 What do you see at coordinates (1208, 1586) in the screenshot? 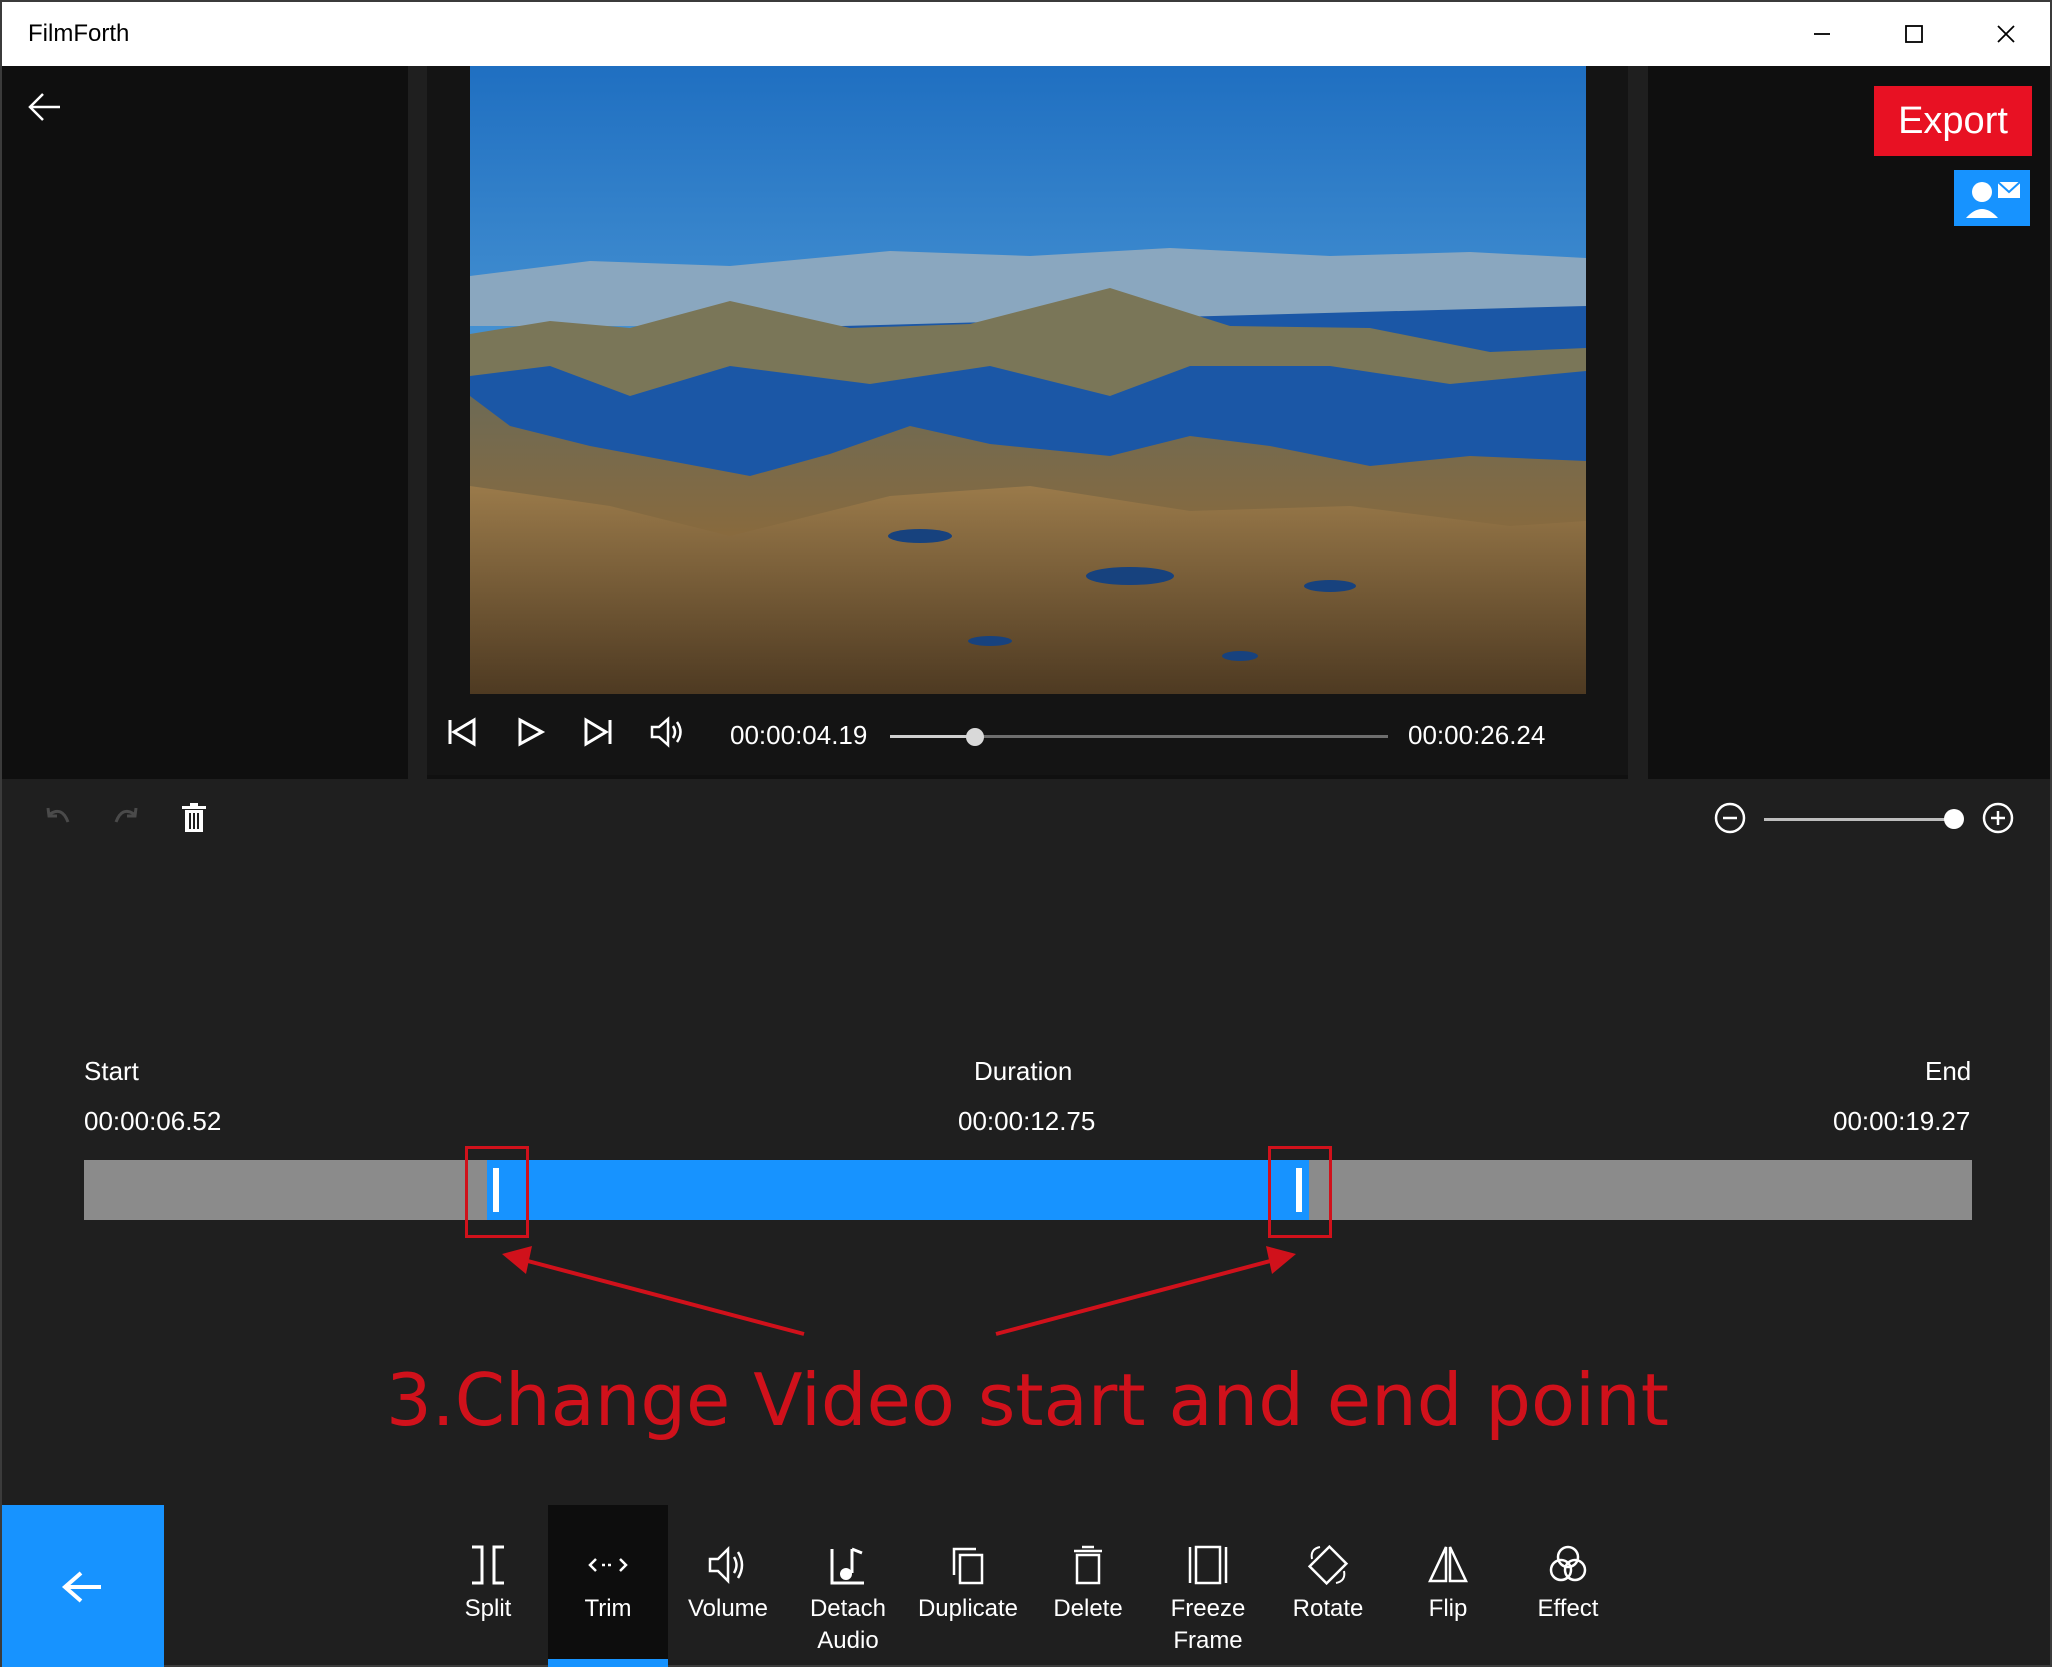
I see `freeze-frame-button: Freeze Frame` at bounding box center [1208, 1586].